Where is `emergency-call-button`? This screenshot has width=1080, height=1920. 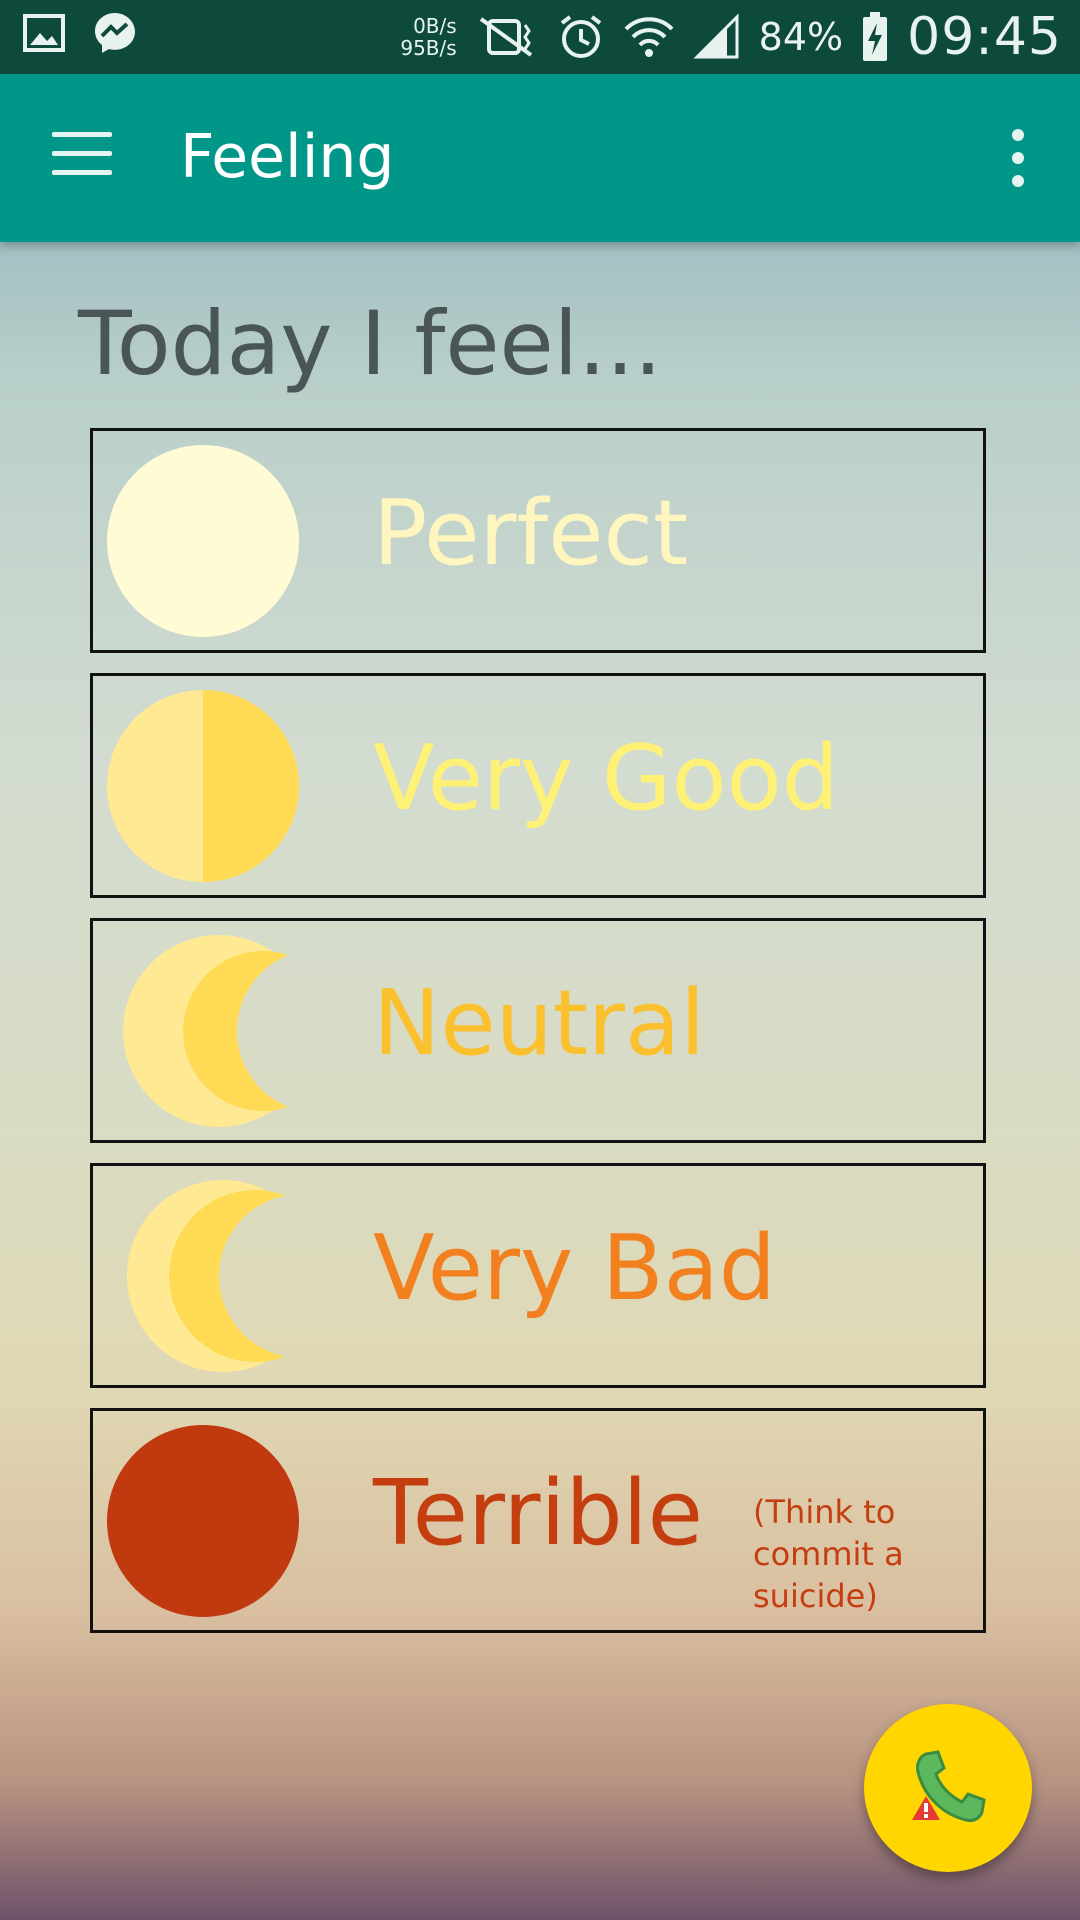
emergency-call-button is located at coordinates (948, 1788).